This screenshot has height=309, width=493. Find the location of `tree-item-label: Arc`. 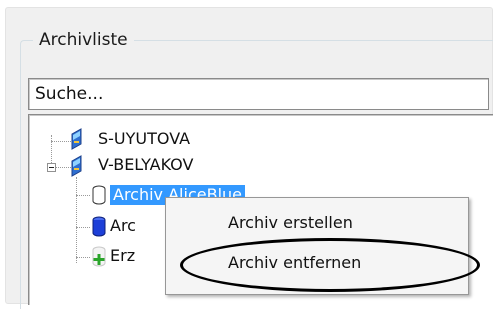

tree-item-label: Arc is located at coordinates (123, 225).